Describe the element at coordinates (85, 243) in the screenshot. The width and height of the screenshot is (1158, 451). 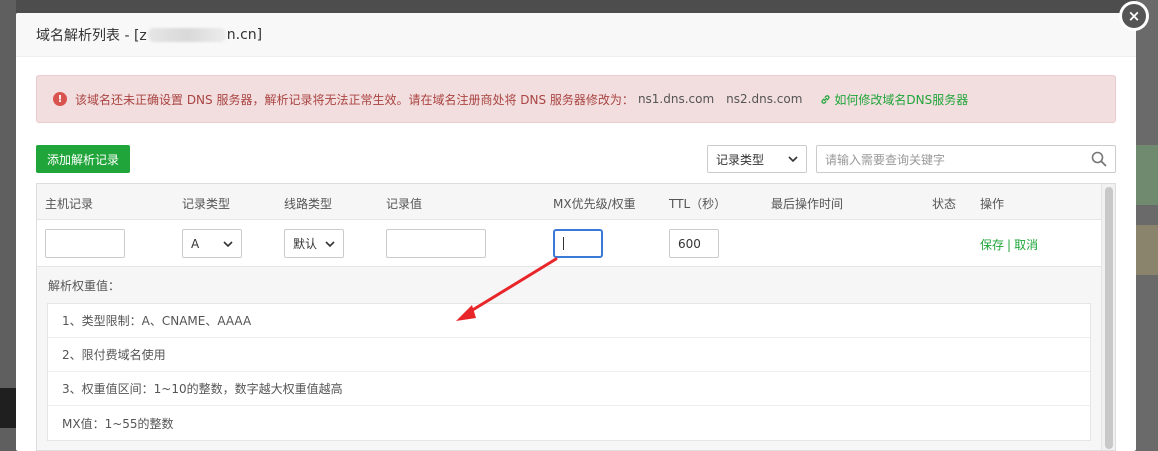
I see `host-input` at that location.